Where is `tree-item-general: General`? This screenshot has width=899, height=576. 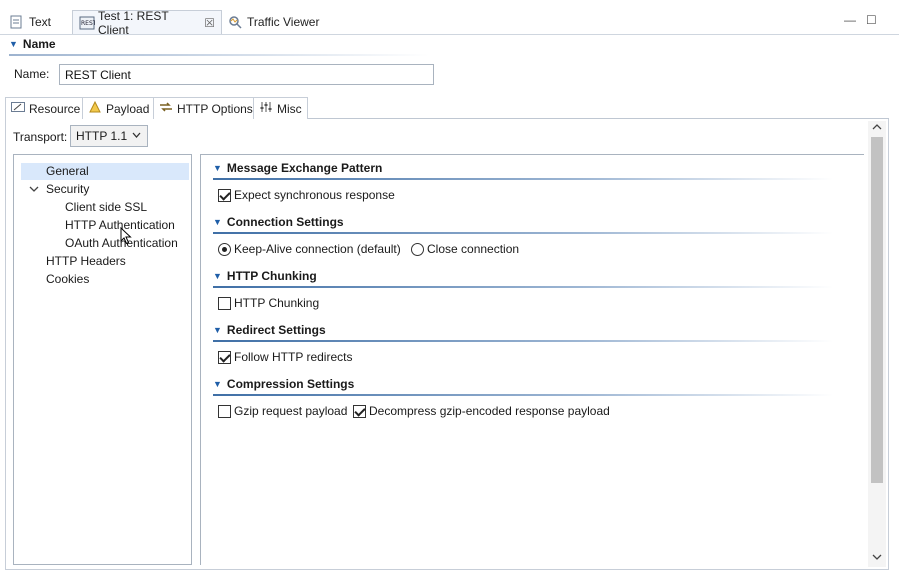 tree-item-general: General is located at coordinates (105, 171).